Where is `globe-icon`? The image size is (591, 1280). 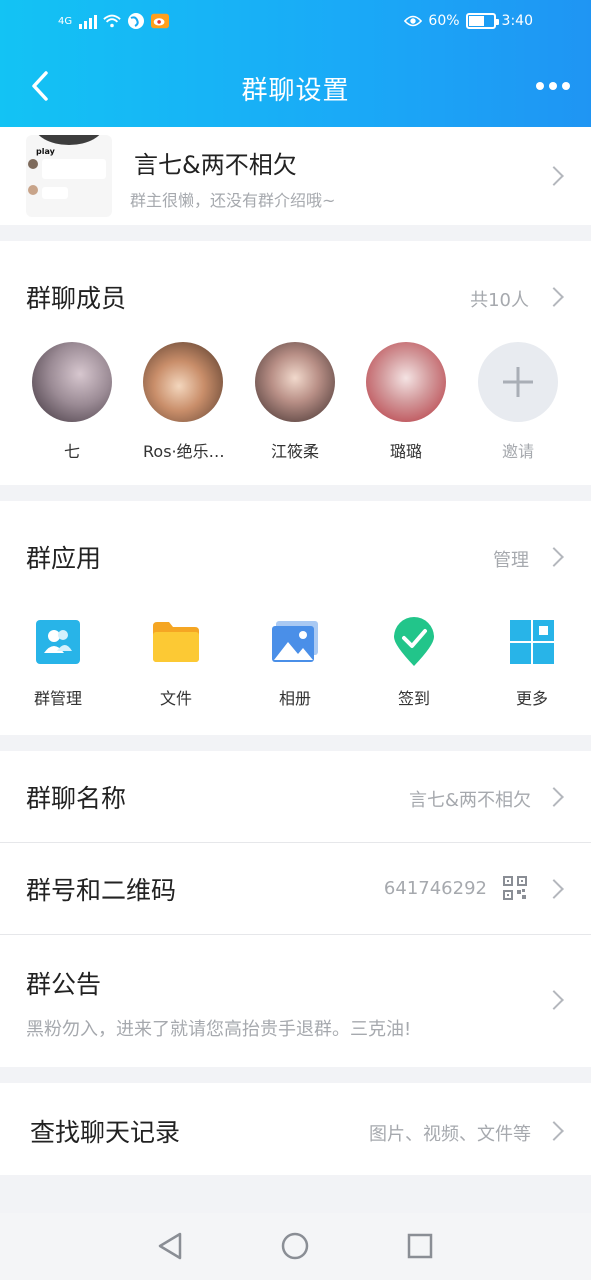 globe-icon is located at coordinates (136, 21).